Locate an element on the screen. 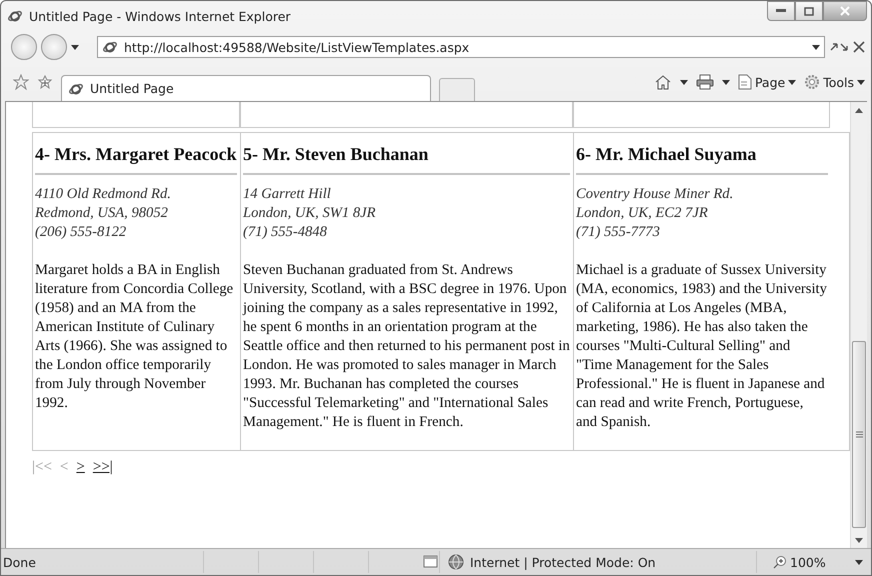  maximize-icon is located at coordinates (809, 11).